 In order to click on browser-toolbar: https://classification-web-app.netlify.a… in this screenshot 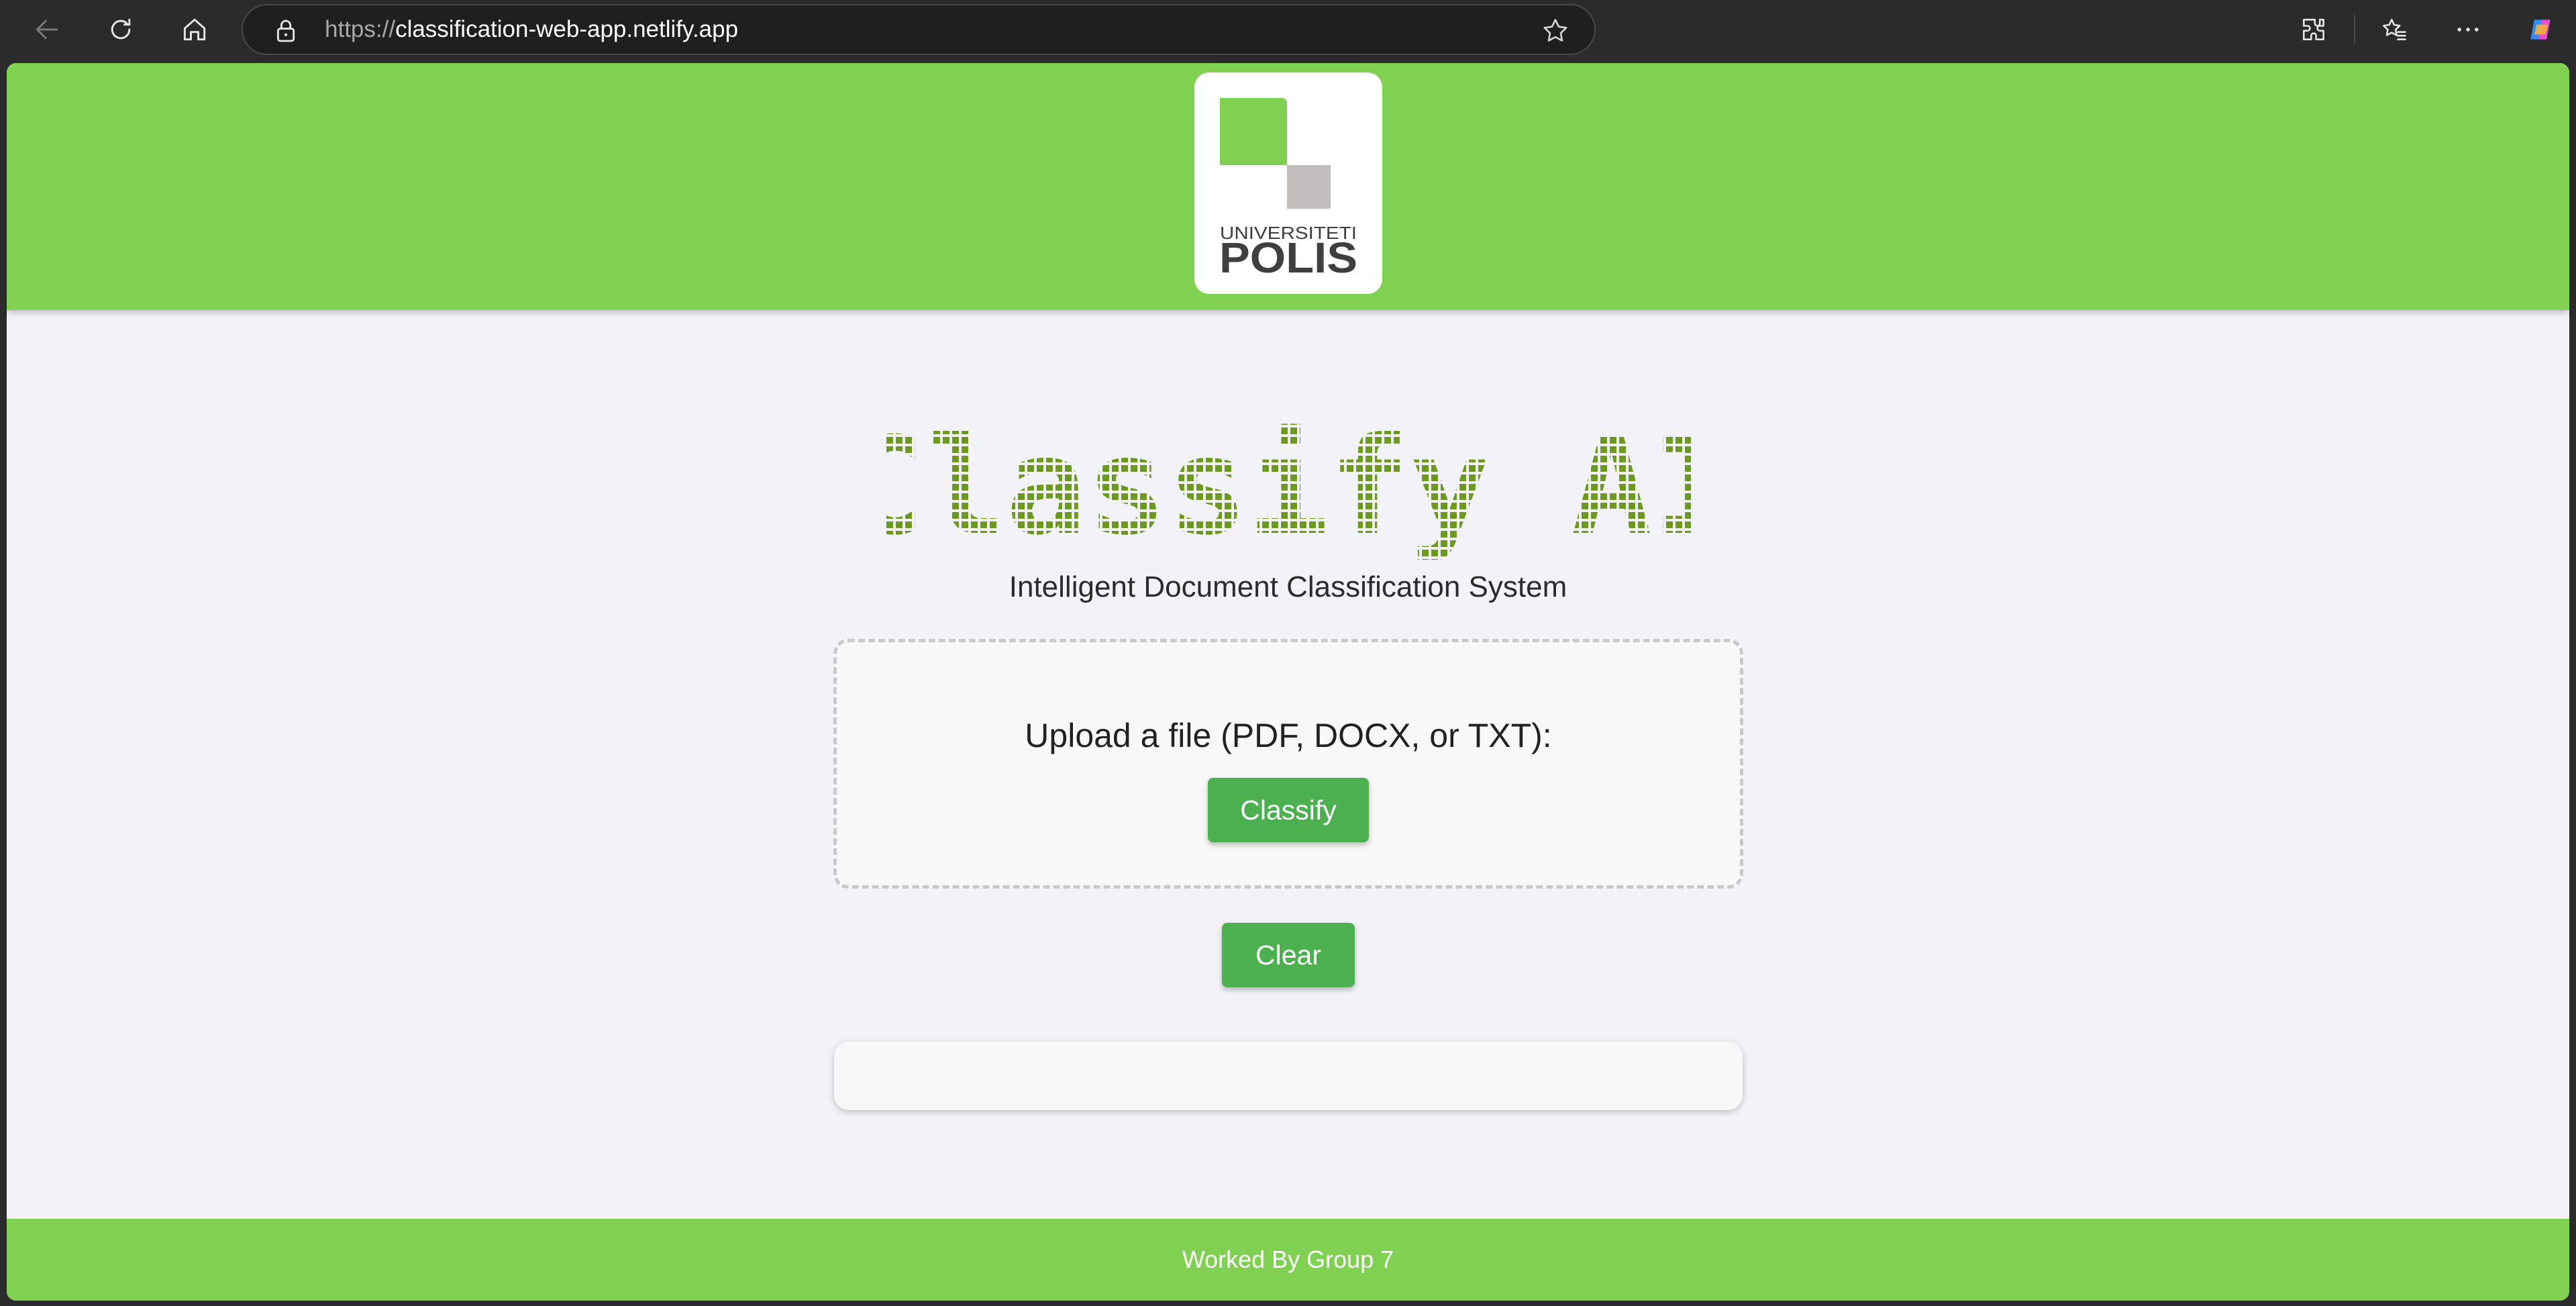, I will do `click(1288, 29)`.